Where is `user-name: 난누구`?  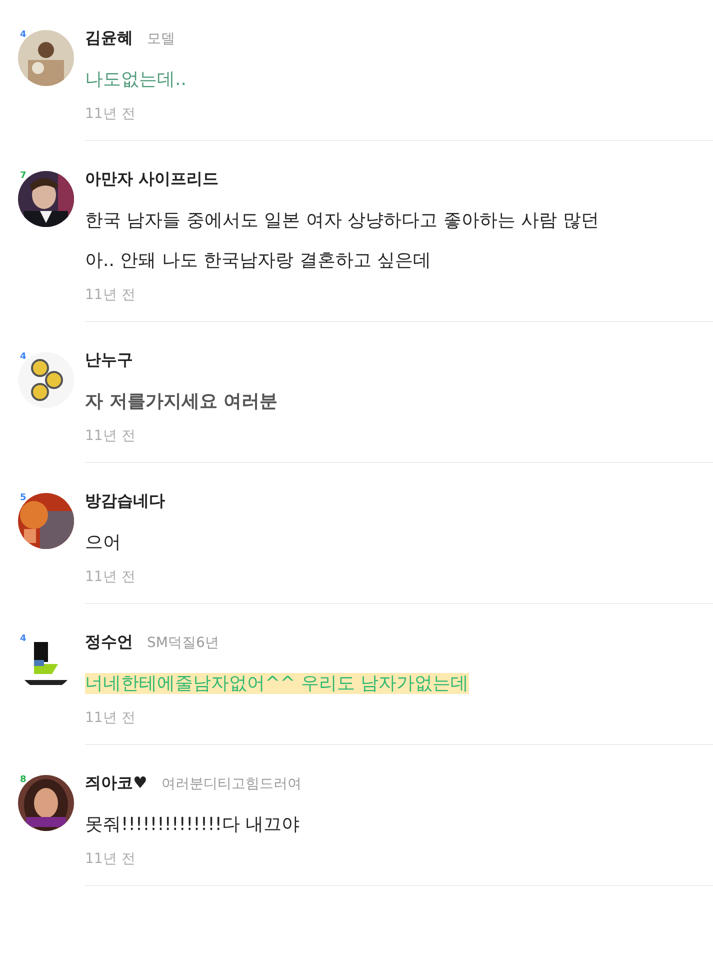
user-name: 난누구 is located at coordinates (109, 360).